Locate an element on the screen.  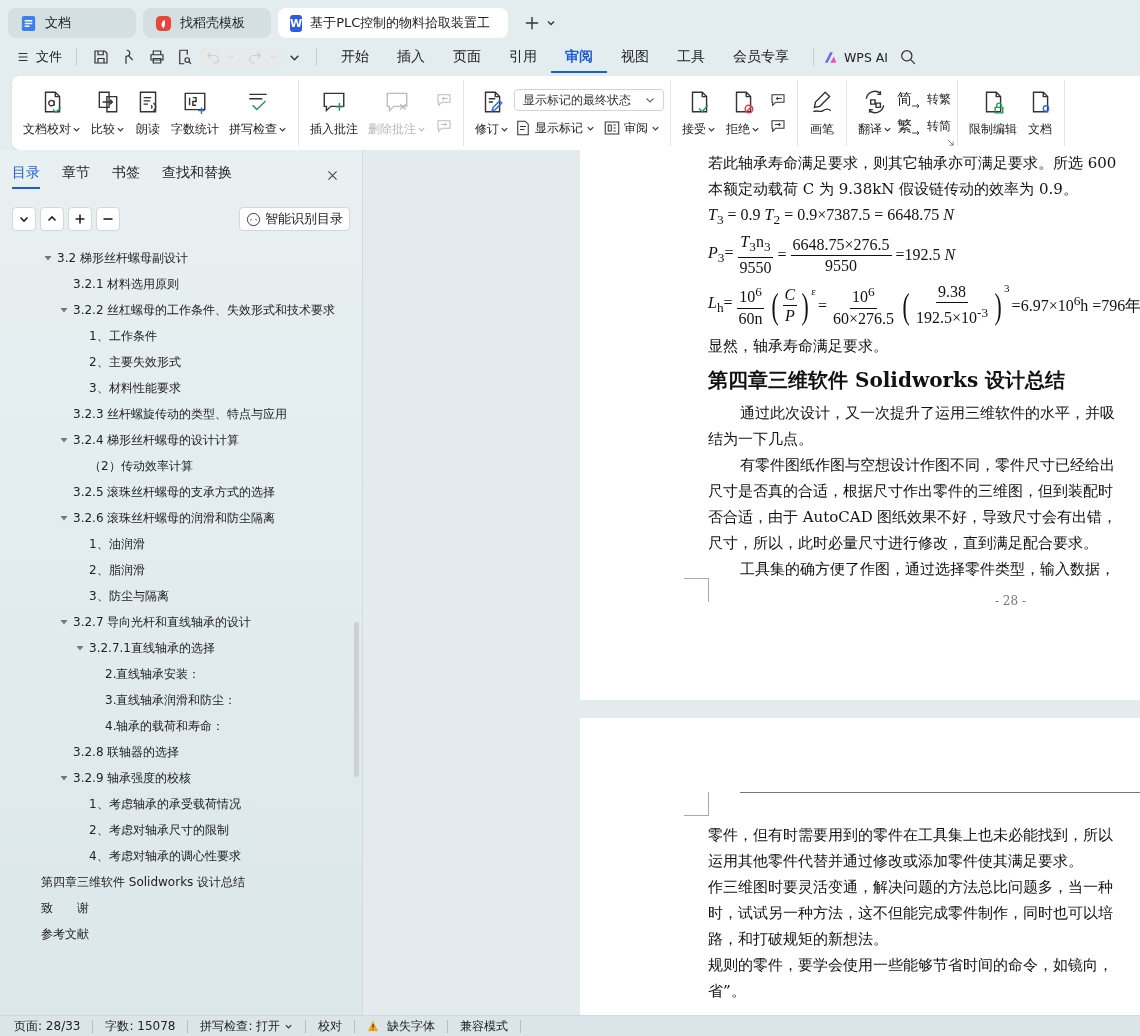
scrollbar-thumb is located at coordinates (356, 699).